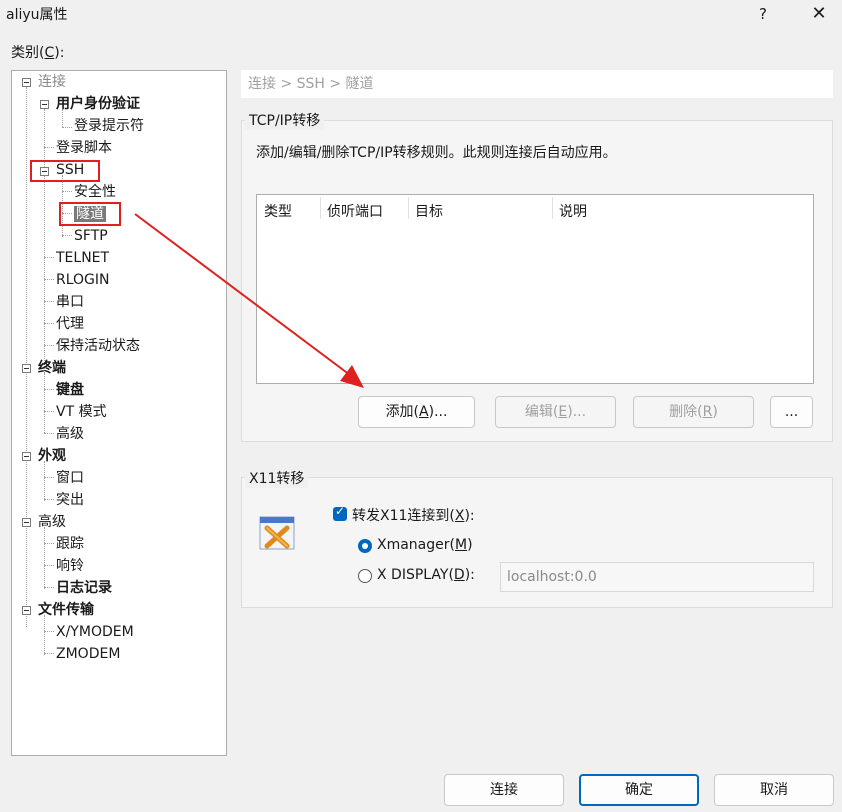 This screenshot has width=842, height=812. What do you see at coordinates (537, 84) in the screenshot?
I see `breadcrumb: 连接 > SSH > 隧道` at bounding box center [537, 84].